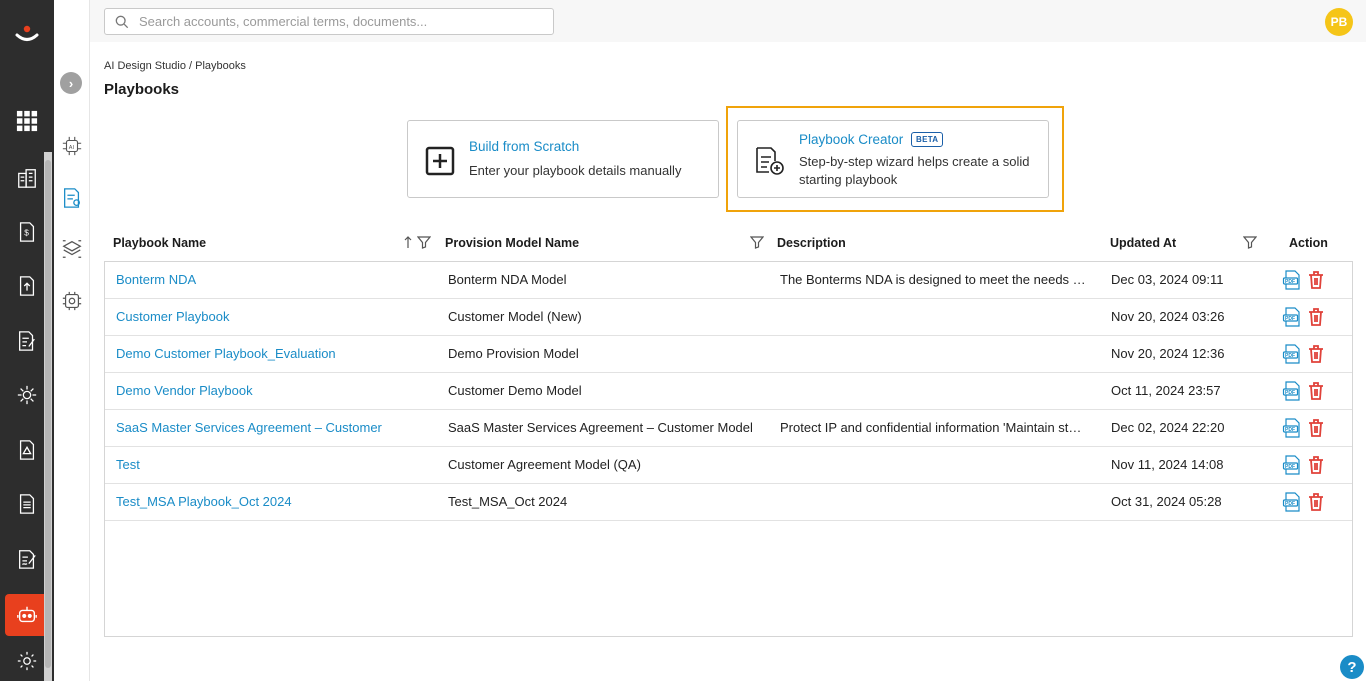 The height and width of the screenshot is (681, 1366). What do you see at coordinates (507, 279) in the screenshot?
I see `provision-model-cell: Bonterm NDA Model` at bounding box center [507, 279].